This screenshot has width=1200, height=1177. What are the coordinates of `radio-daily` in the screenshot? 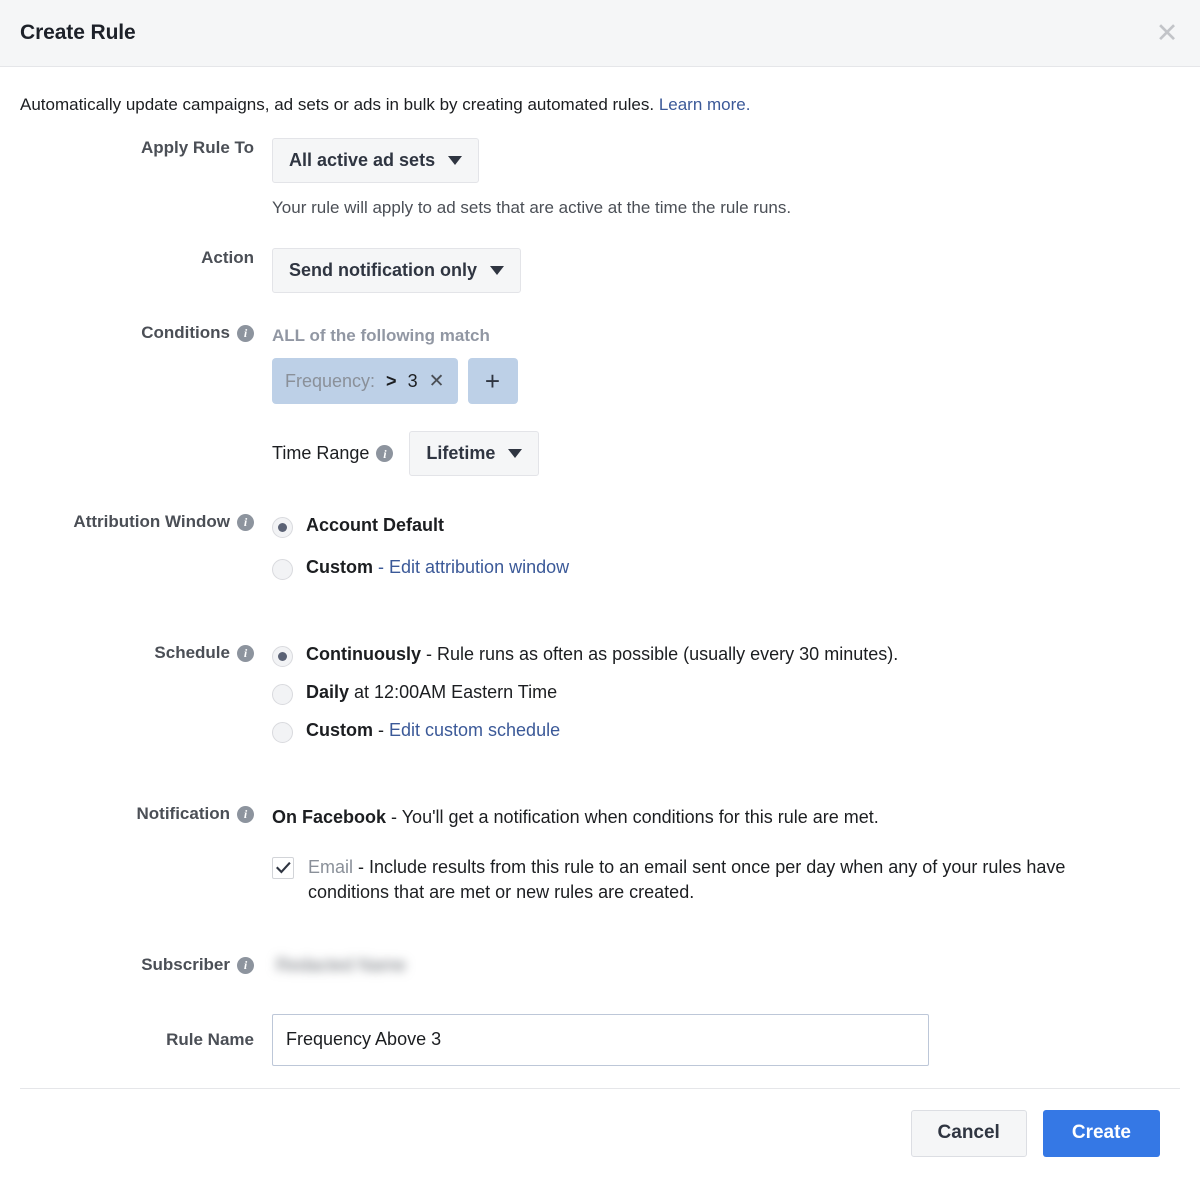 It's located at (282, 695).